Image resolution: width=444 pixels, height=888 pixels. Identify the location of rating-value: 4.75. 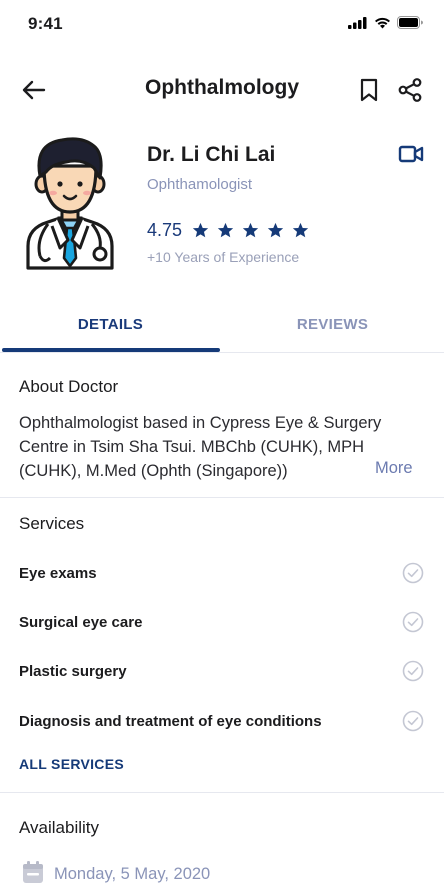
(165, 230).